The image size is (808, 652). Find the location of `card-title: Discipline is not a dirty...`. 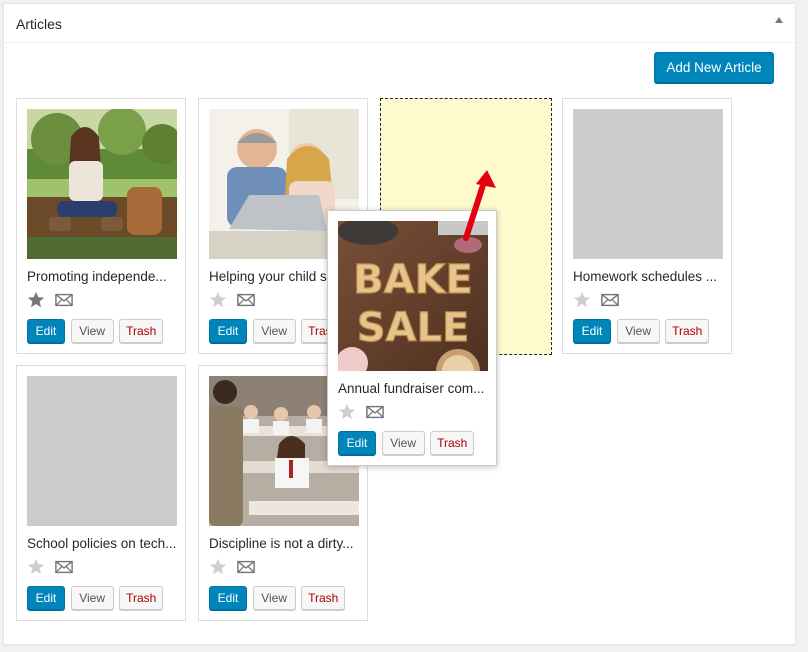

card-title: Discipline is not a dirty... is located at coordinates (284, 543).